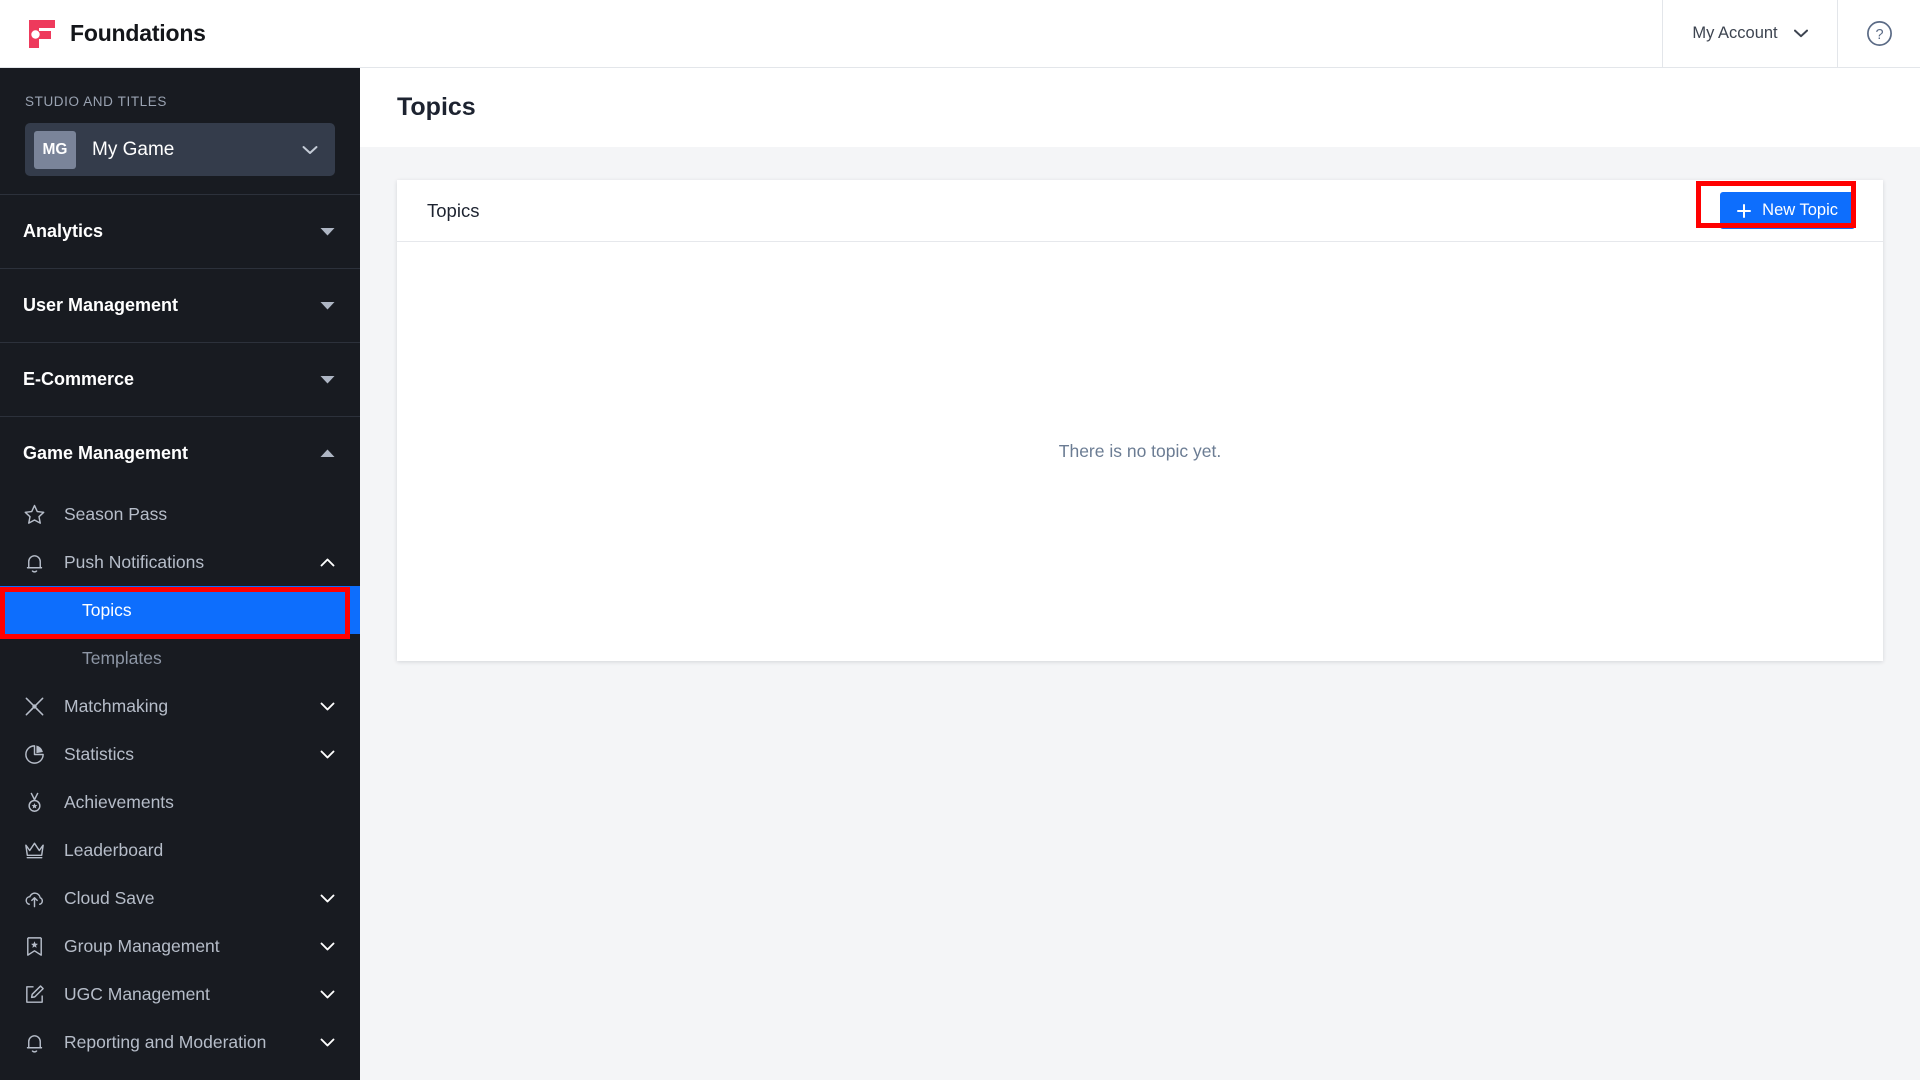 The height and width of the screenshot is (1080, 1920). I want to click on sidebar-item-label: Reporting and Moderation, so click(165, 1041).